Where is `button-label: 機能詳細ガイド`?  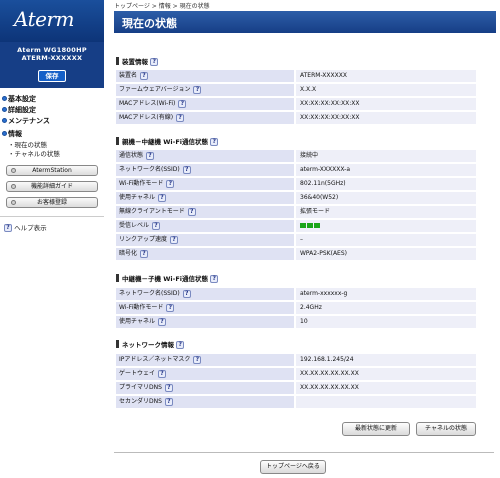 button-label: 機能詳細ガイド is located at coordinates (51, 186).